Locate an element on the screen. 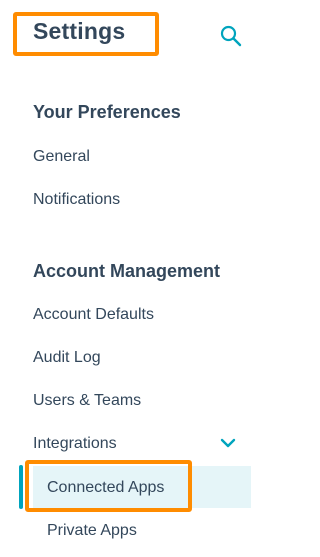 This screenshot has height=557, width=320. highlight-box-title is located at coordinates (86, 34).